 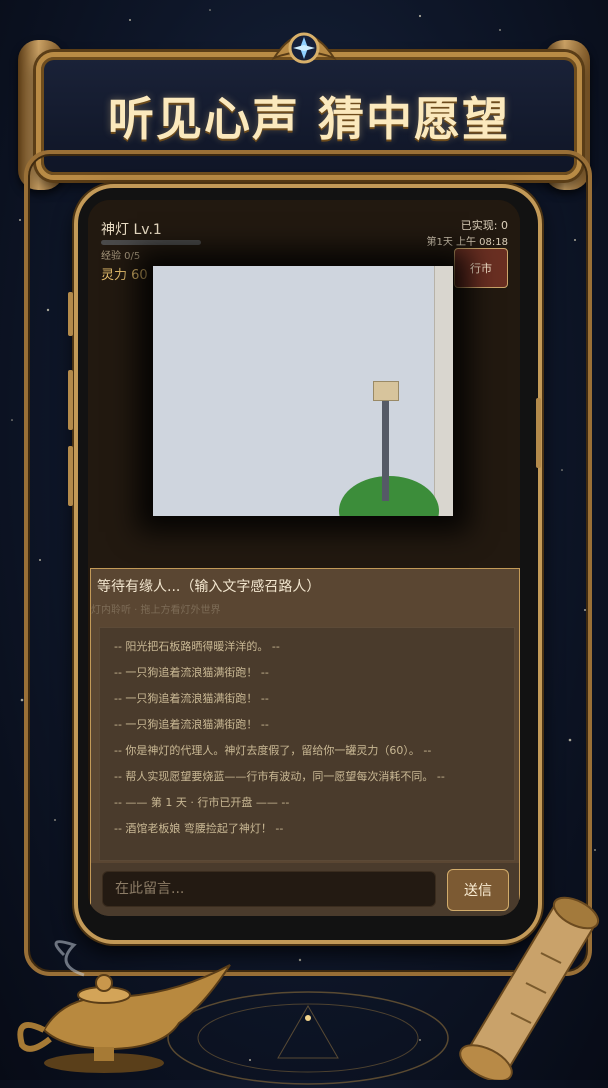 I want to click on gem-crest-icon, so click(x=304, y=50).